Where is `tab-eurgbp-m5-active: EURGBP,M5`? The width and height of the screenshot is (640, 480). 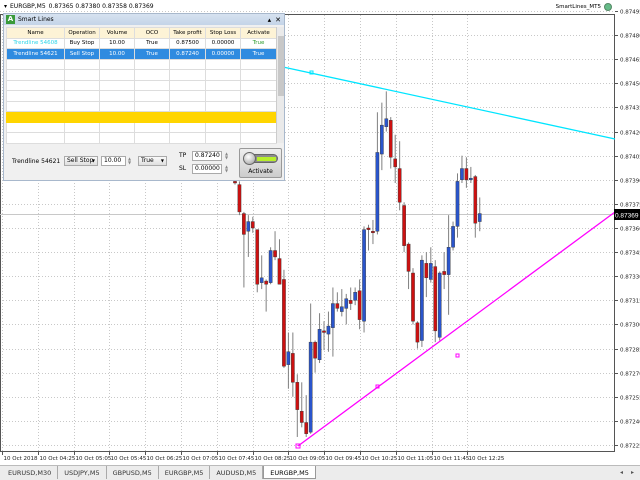
tab-eurgbp-m5-active: EURGBP,M5 is located at coordinates (289, 472).